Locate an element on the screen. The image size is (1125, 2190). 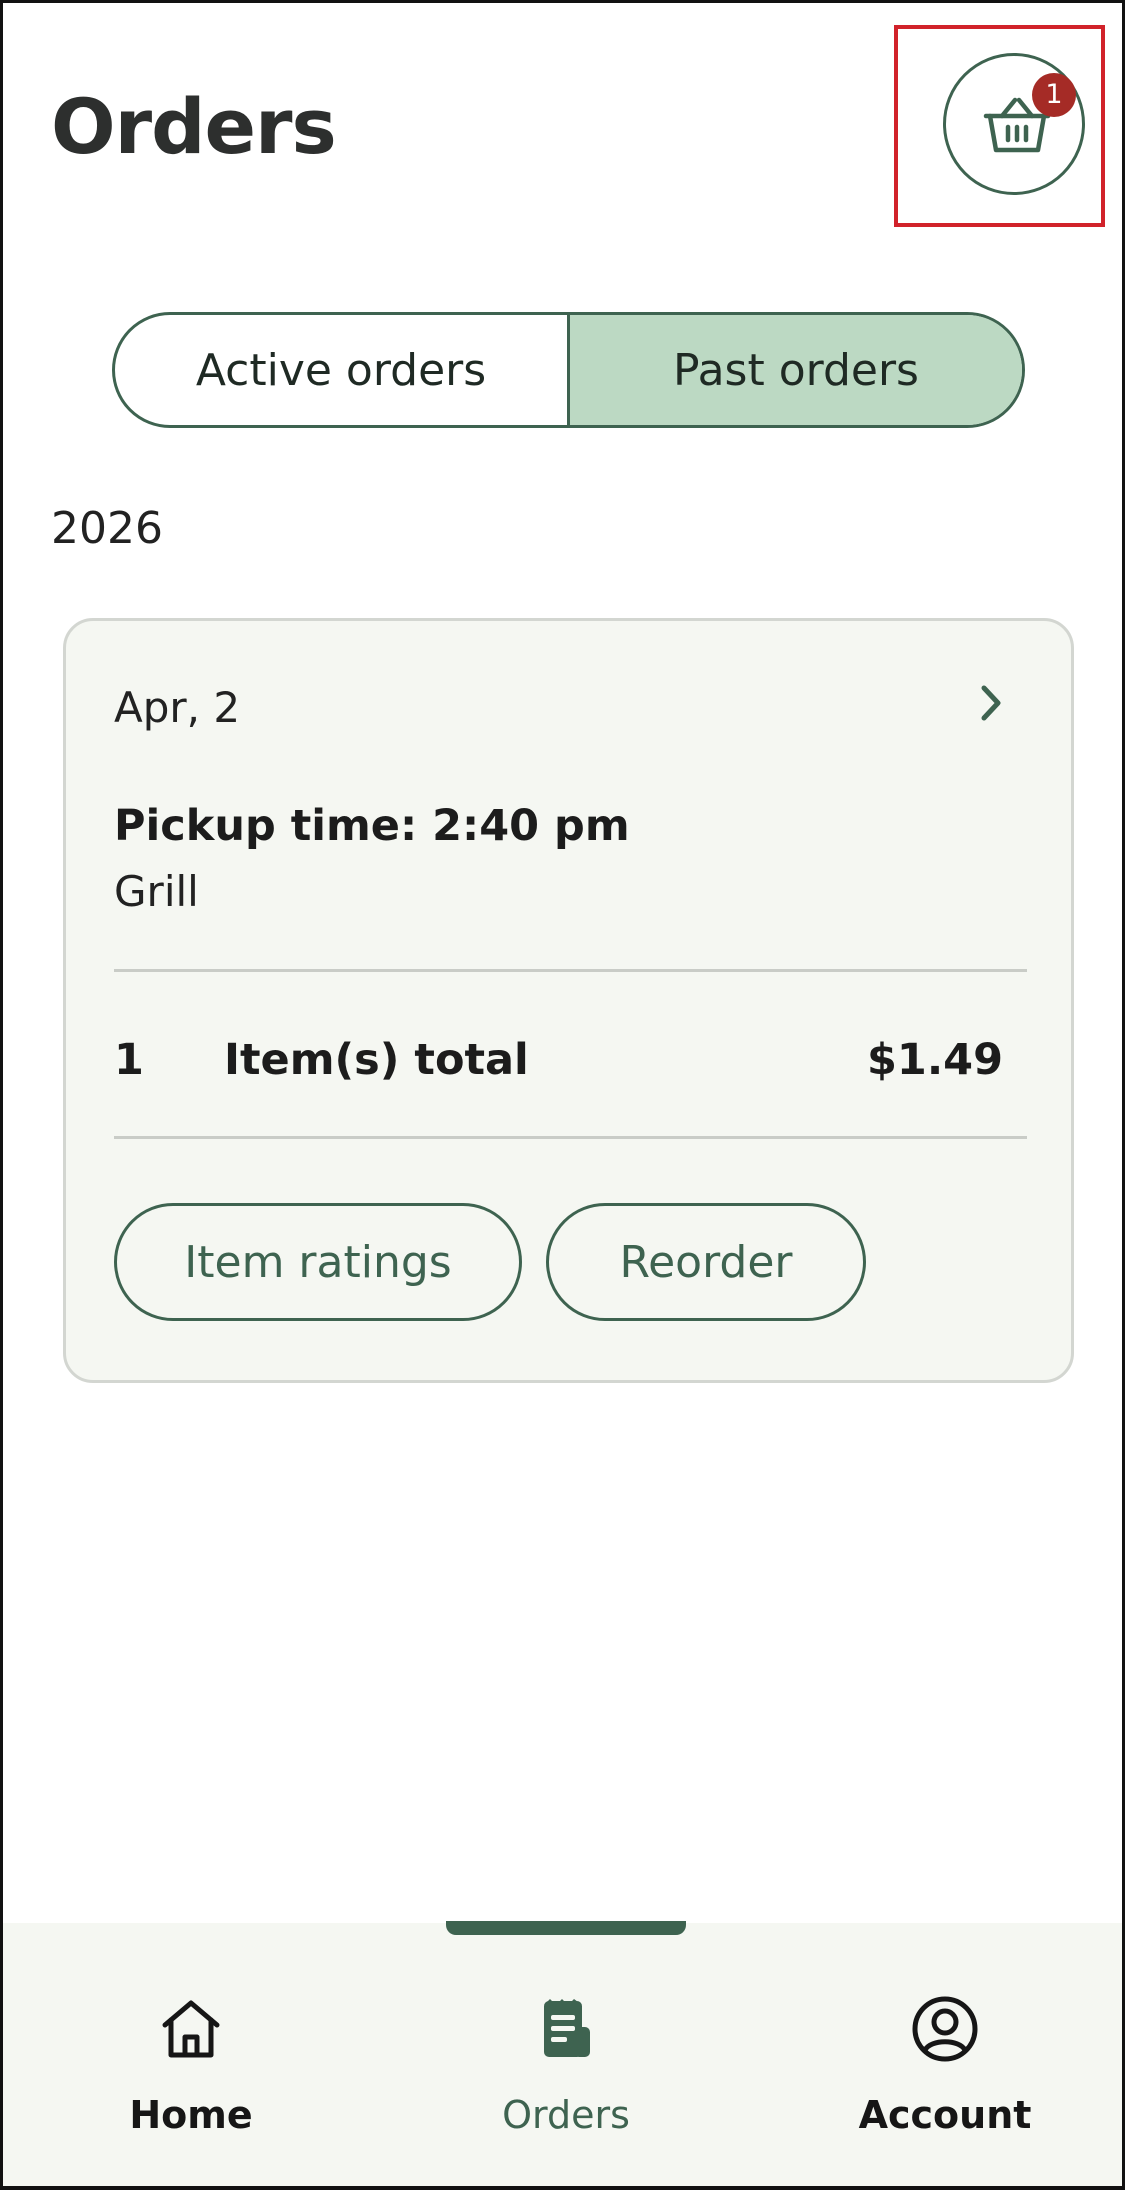
nav-item-account: Account is located at coordinates (945, 2073).